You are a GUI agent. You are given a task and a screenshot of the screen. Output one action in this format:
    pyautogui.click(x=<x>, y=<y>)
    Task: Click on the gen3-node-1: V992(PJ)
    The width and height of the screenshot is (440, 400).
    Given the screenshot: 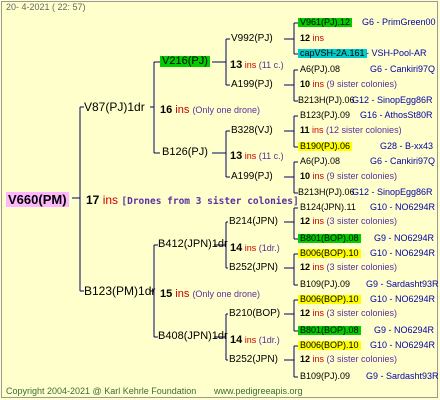 What is the action you would take?
    pyautogui.click(x=252, y=39)
    